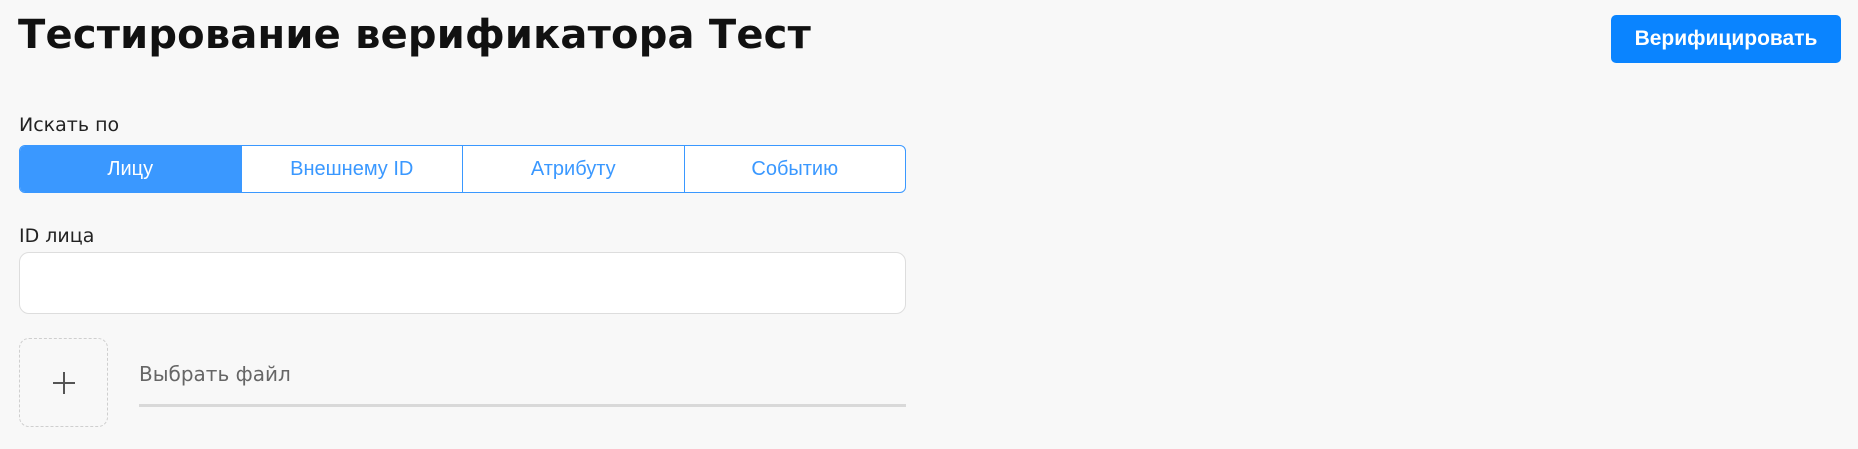  What do you see at coordinates (462, 283) in the screenshot?
I see `face-id-input` at bounding box center [462, 283].